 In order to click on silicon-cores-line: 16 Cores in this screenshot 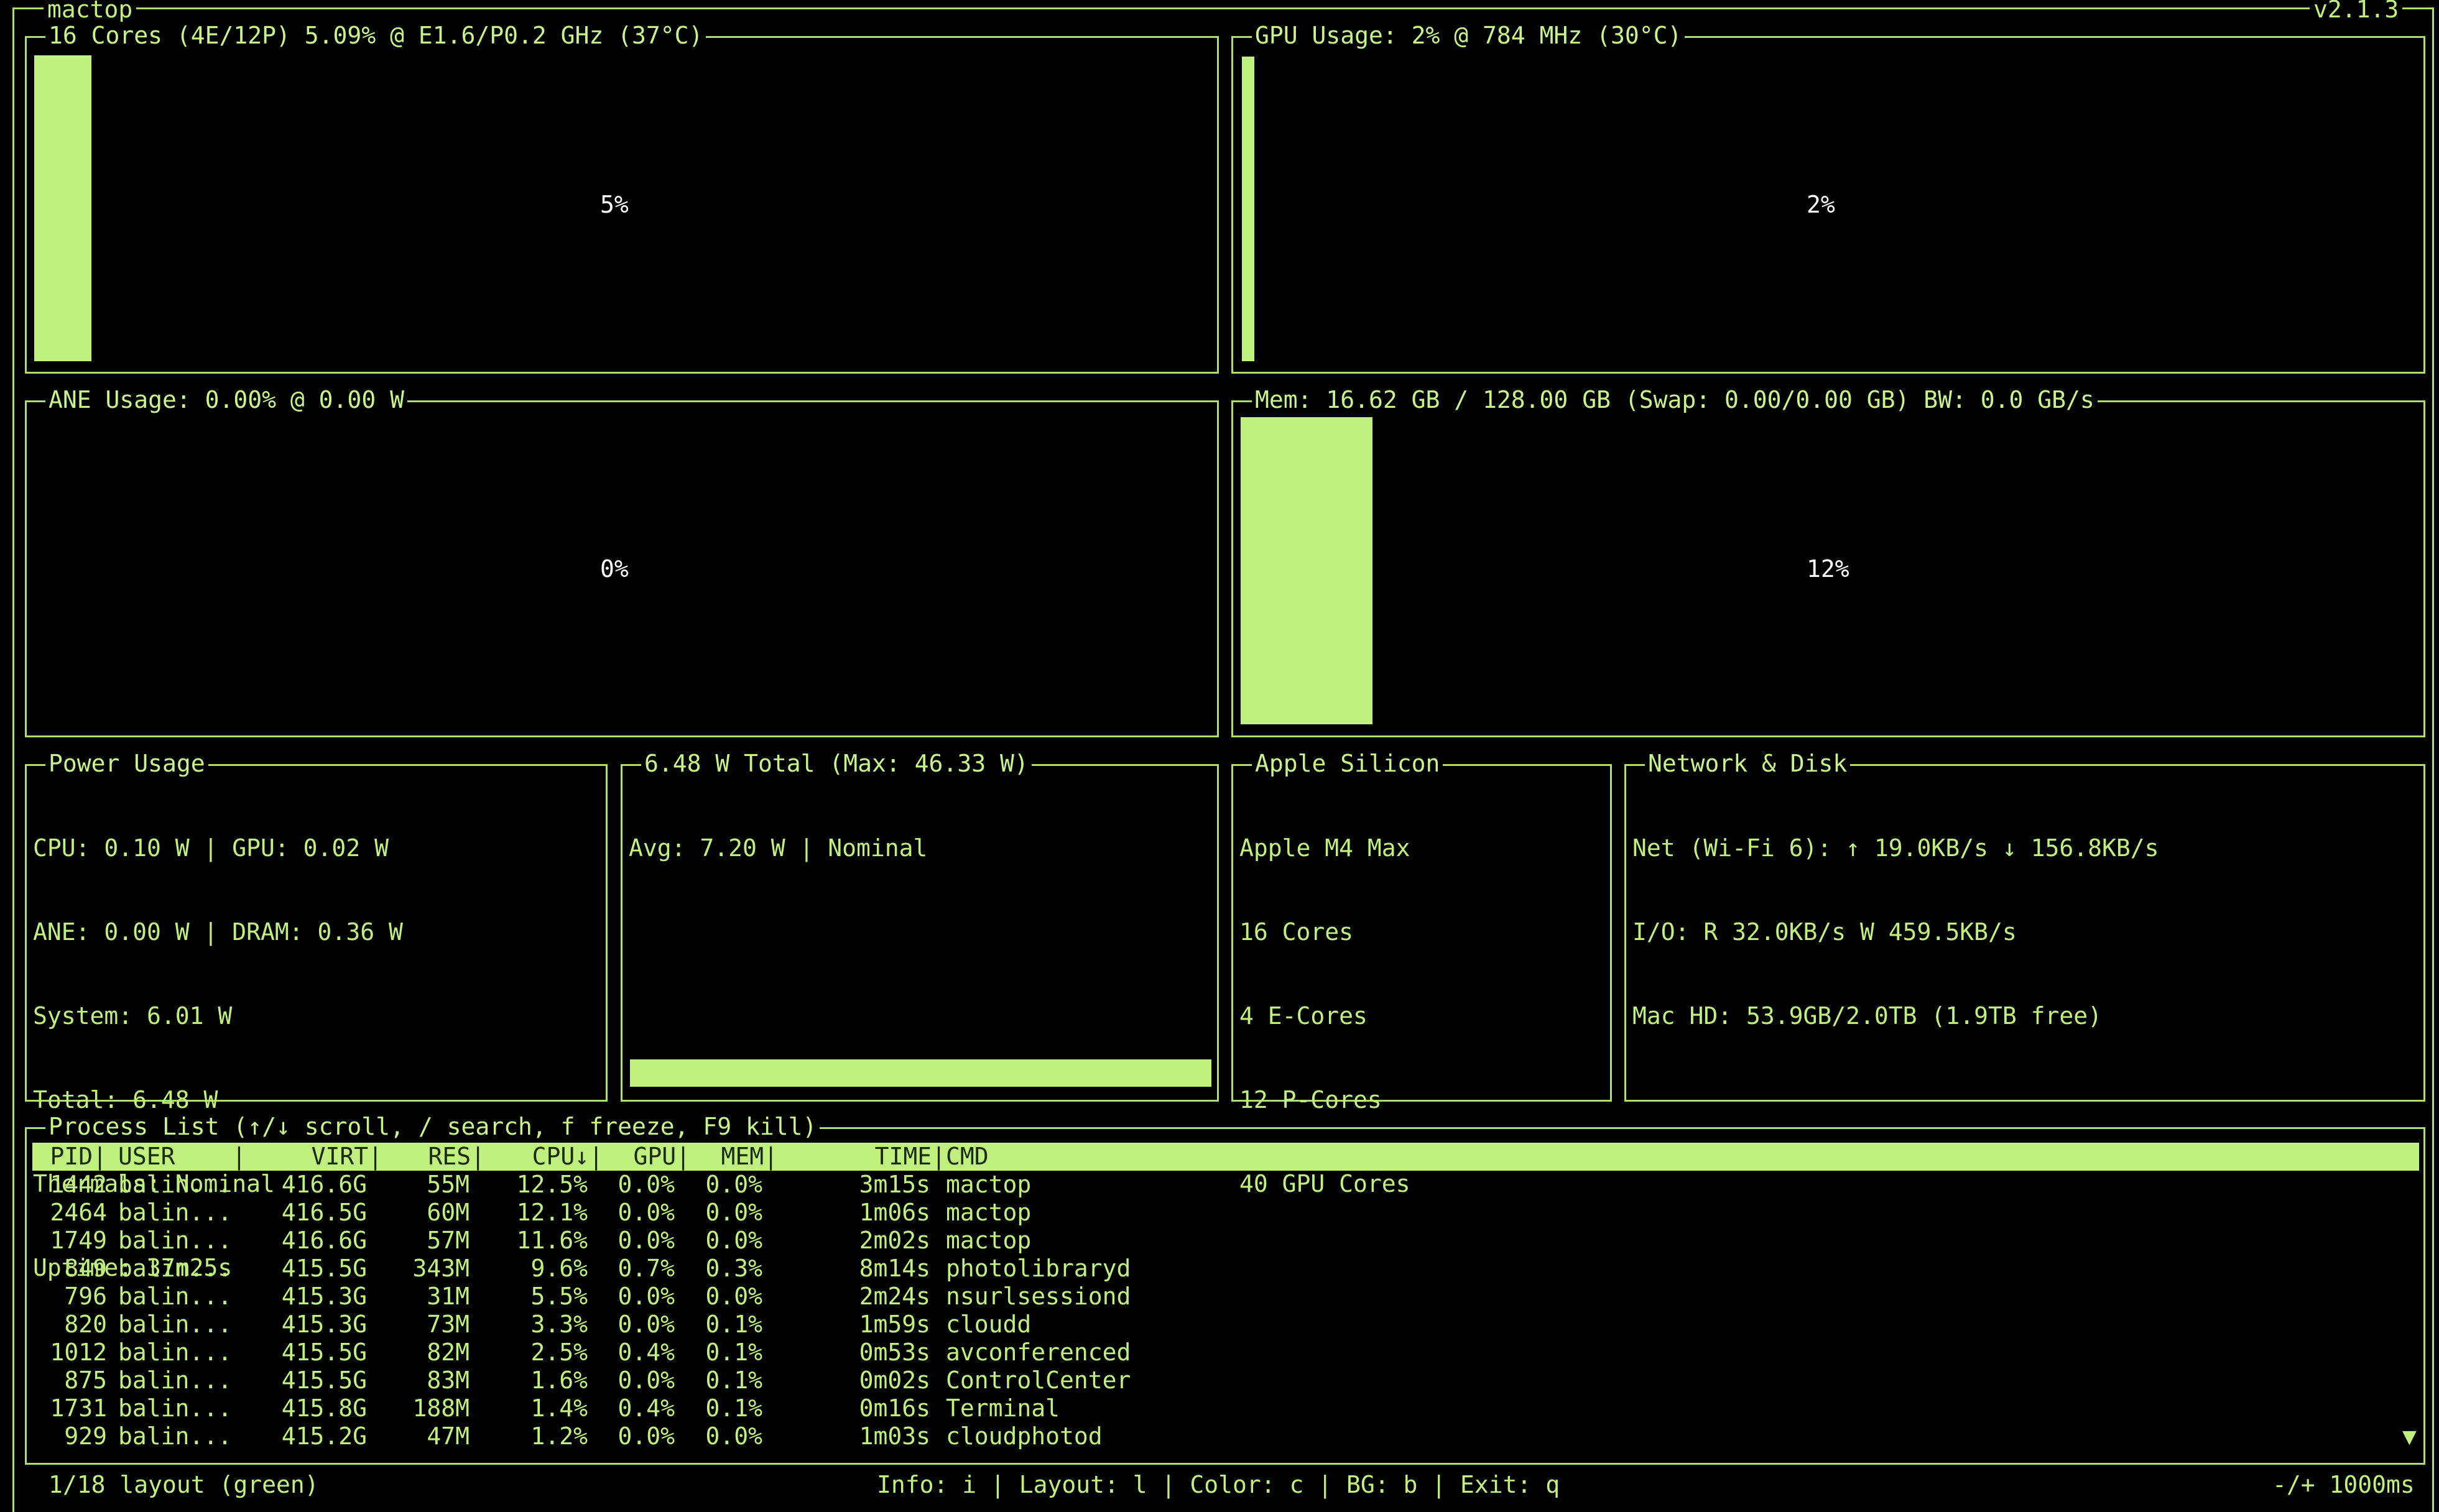, I will do `click(1296, 932)`.